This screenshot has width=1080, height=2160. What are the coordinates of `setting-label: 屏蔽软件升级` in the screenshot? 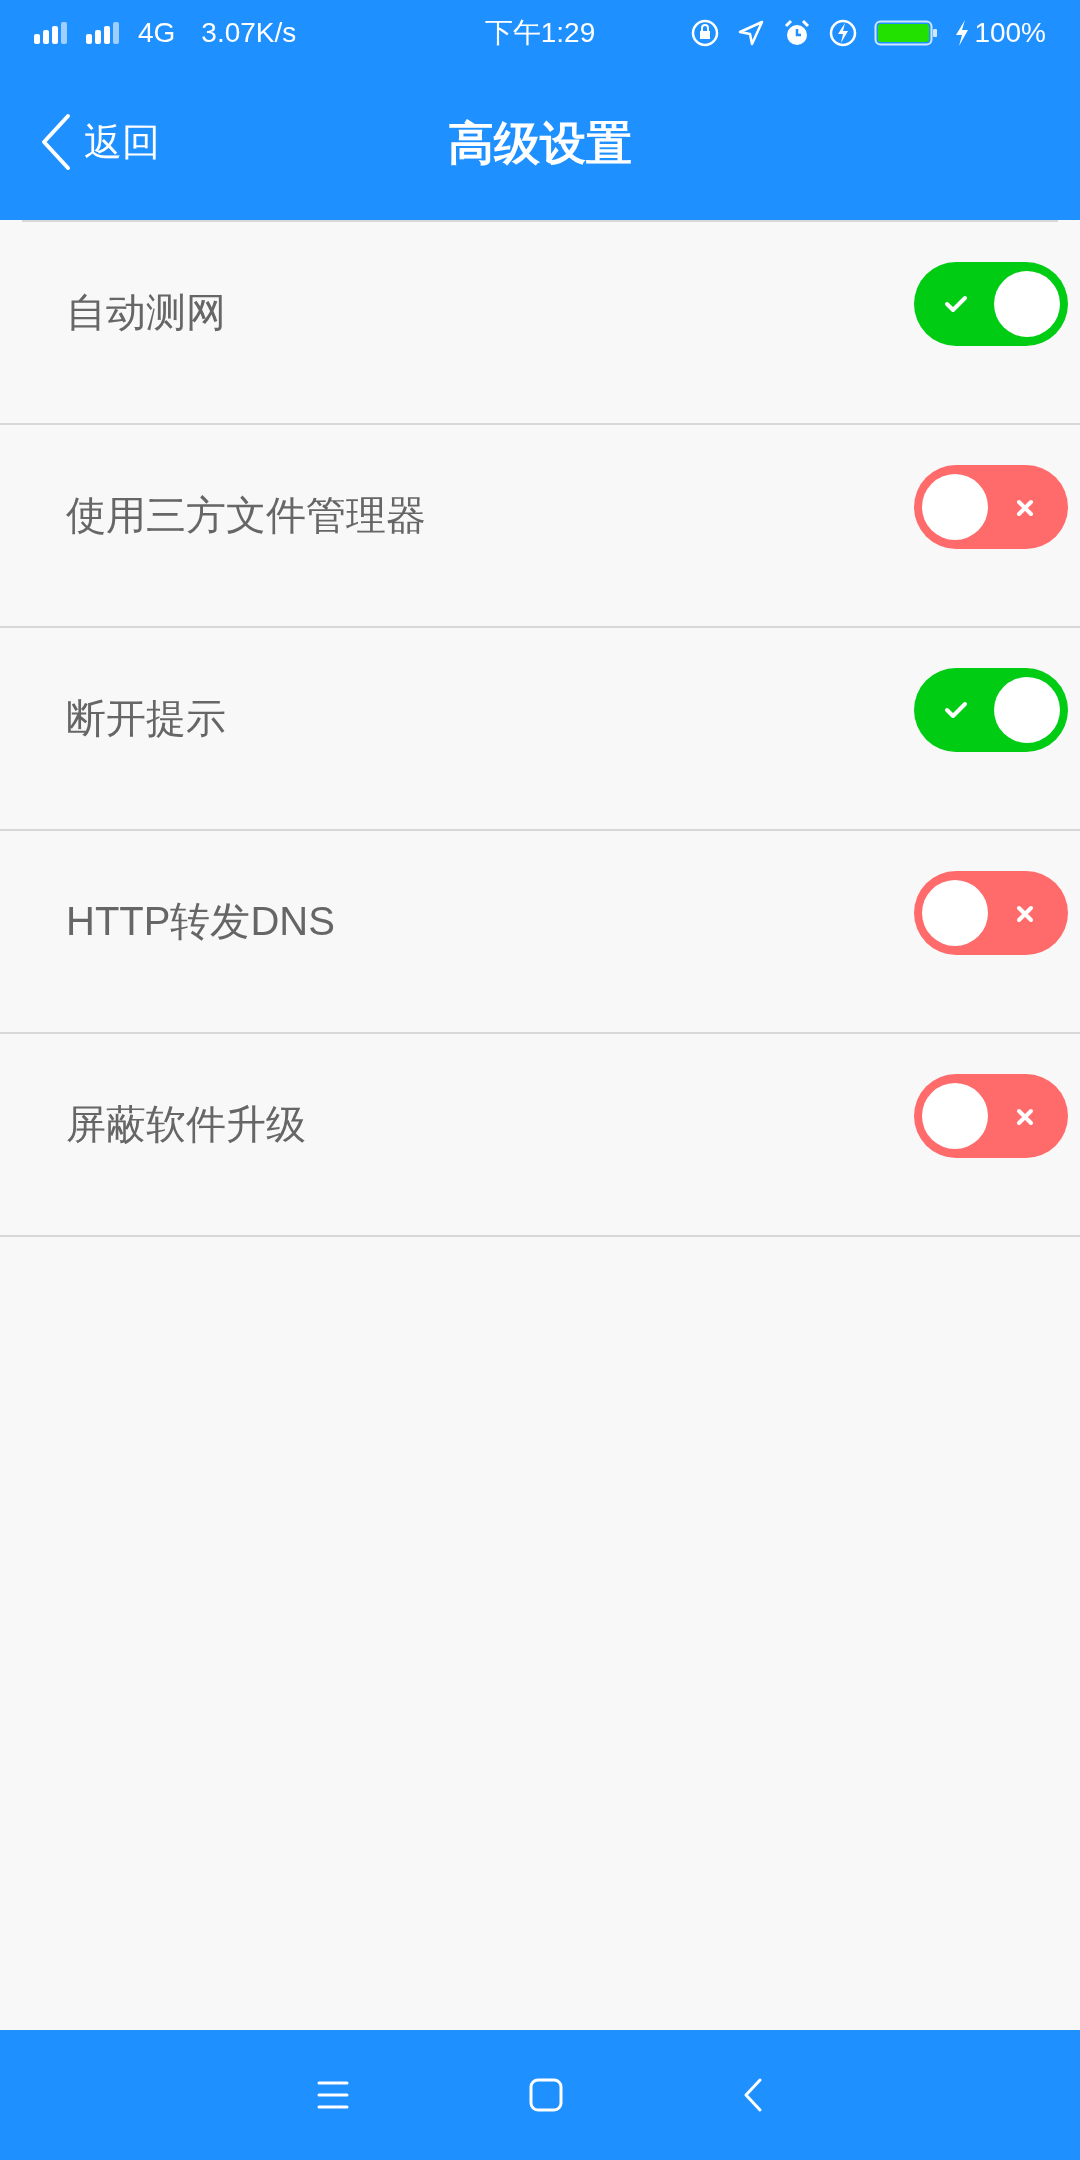 It's located at (186, 1124).